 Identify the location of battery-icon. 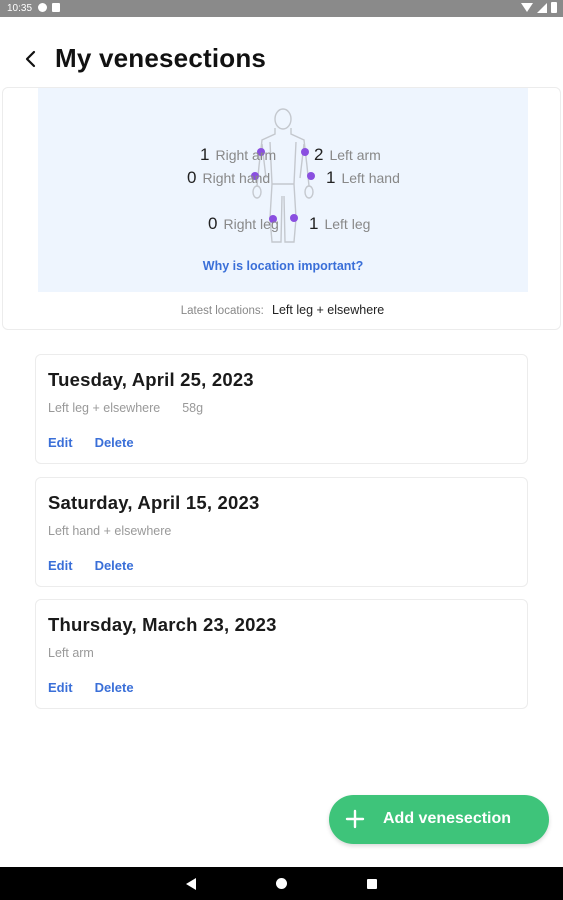
(554, 7).